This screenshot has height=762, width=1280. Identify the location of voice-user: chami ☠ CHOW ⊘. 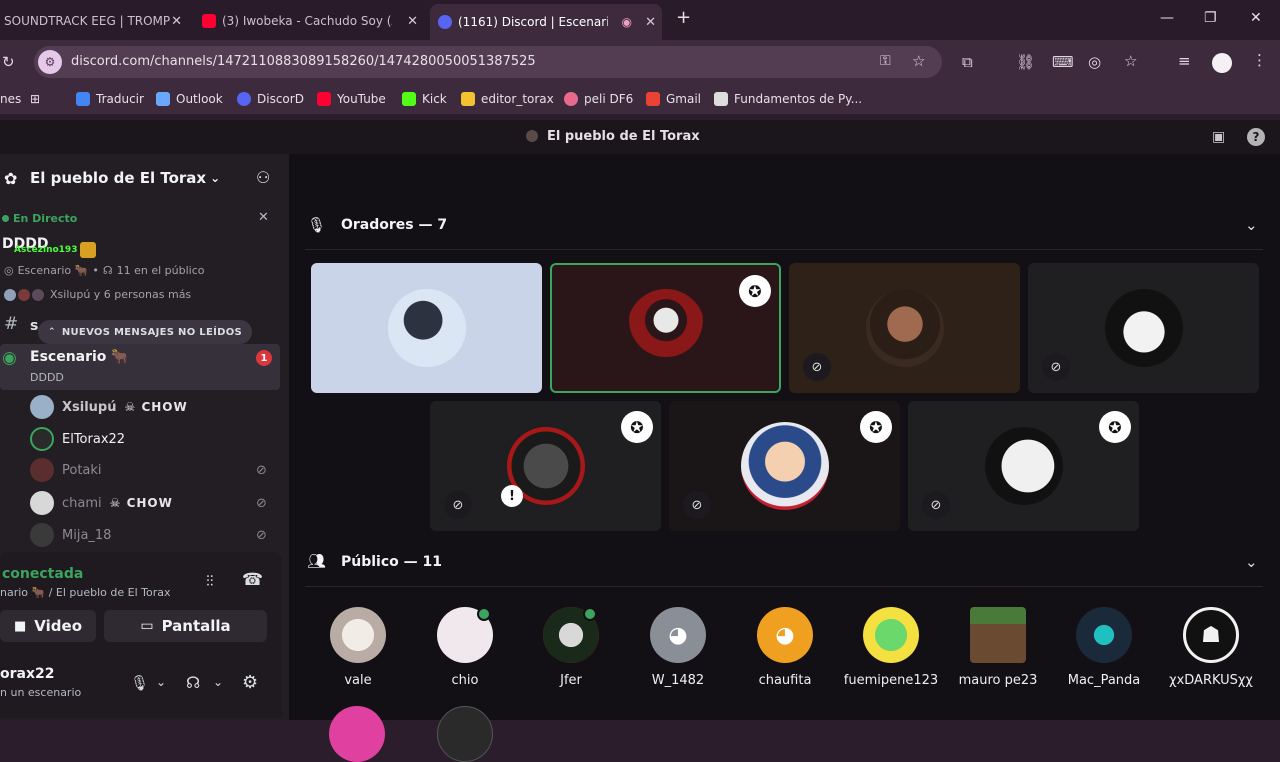
(148, 503).